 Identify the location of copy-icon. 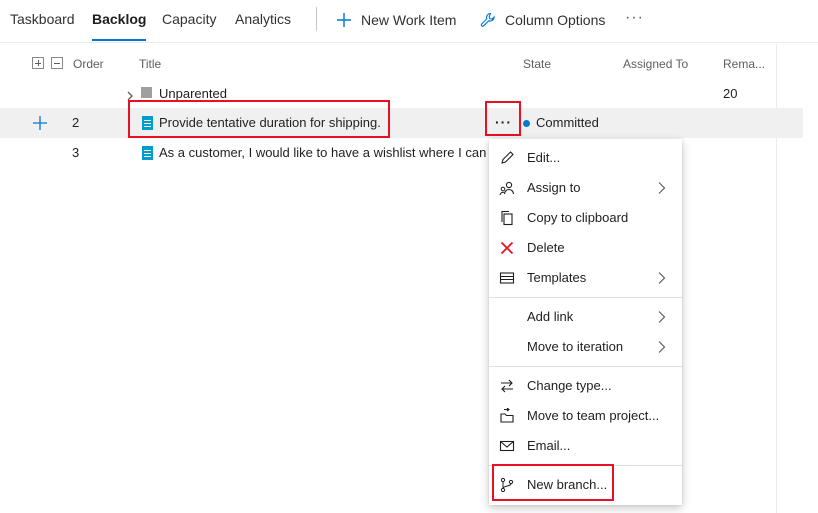
(507, 218).